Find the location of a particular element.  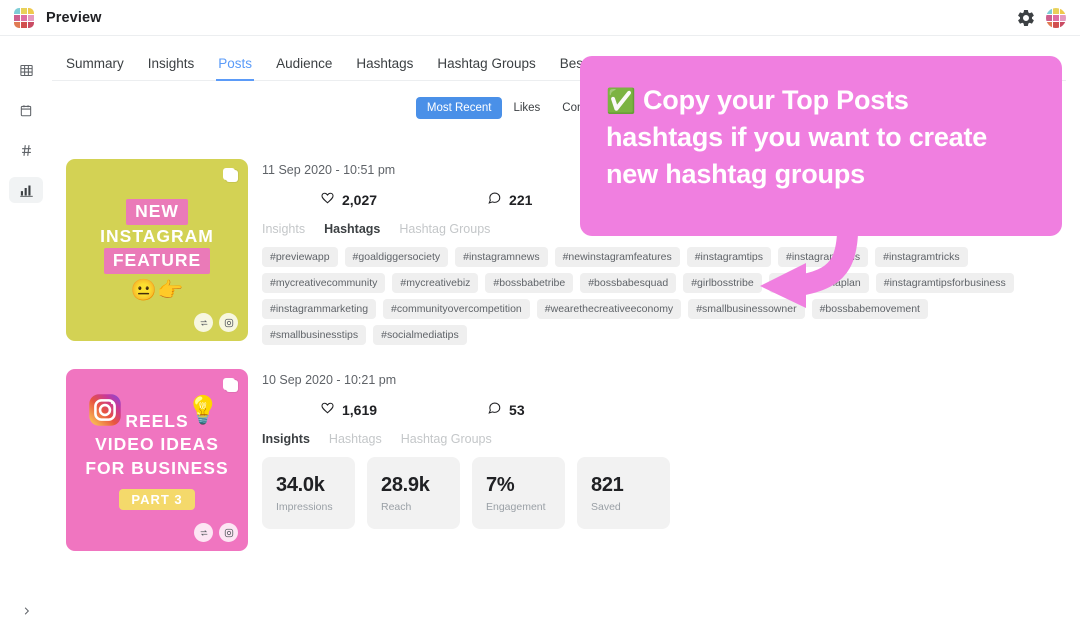

hashtag-pill: #bossbabesquad is located at coordinates (628, 283).